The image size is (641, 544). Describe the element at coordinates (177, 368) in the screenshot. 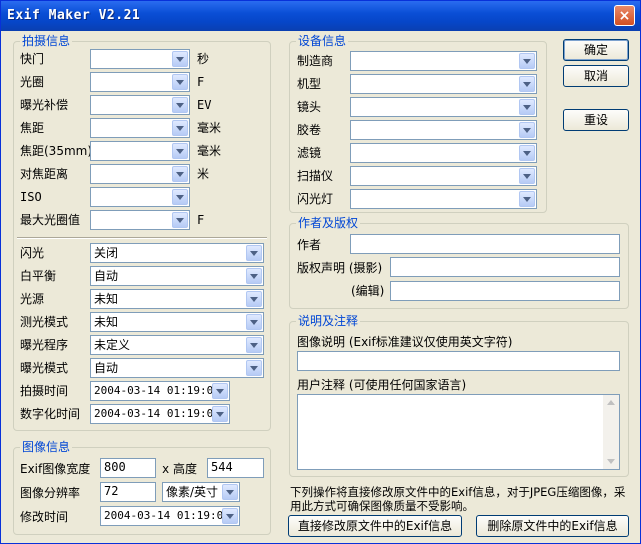

I see `exposure-mode-select: 自动` at that location.